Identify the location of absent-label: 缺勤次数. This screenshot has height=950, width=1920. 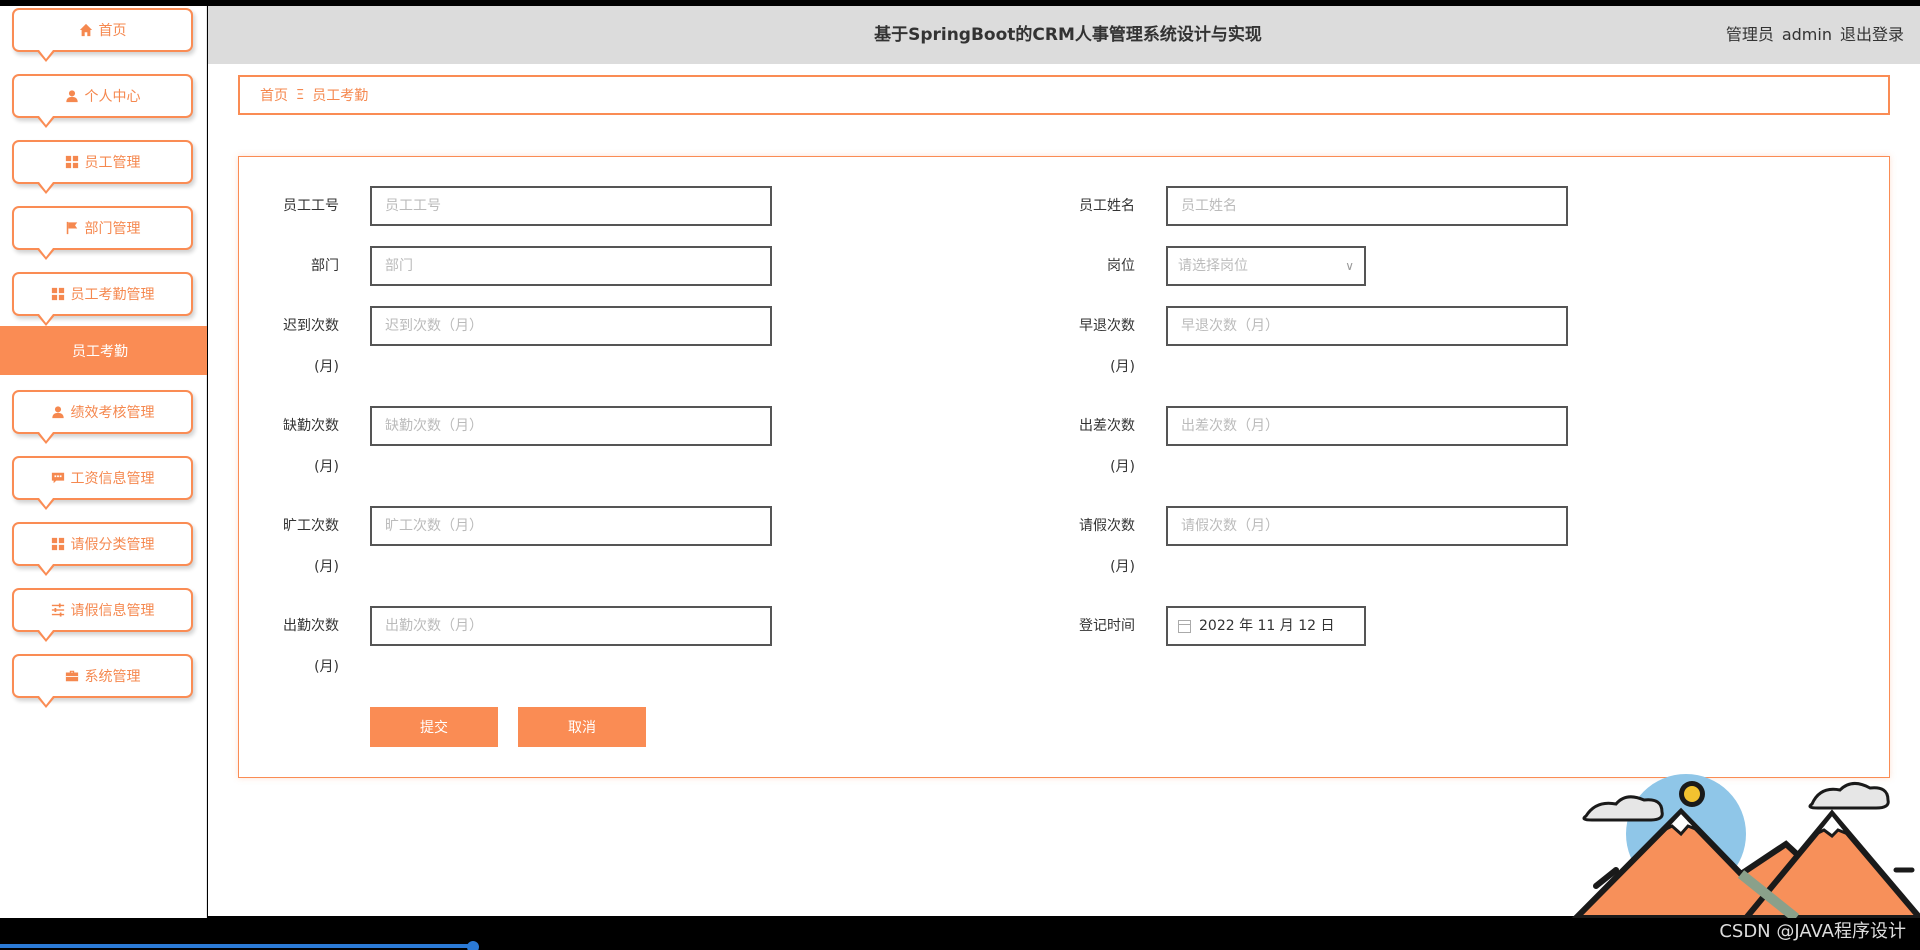
(311, 426).